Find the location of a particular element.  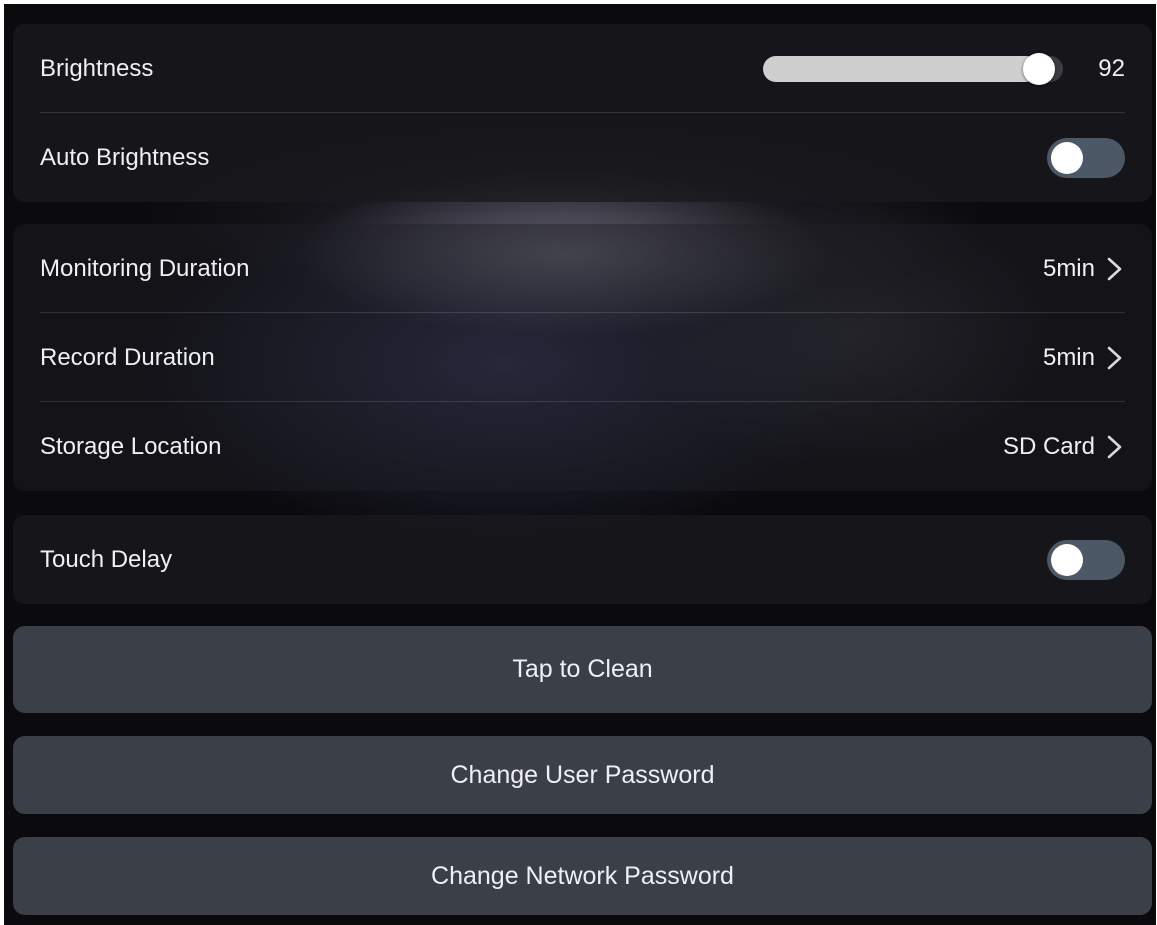

record-duration-value: 5min is located at coordinates (1068, 357).